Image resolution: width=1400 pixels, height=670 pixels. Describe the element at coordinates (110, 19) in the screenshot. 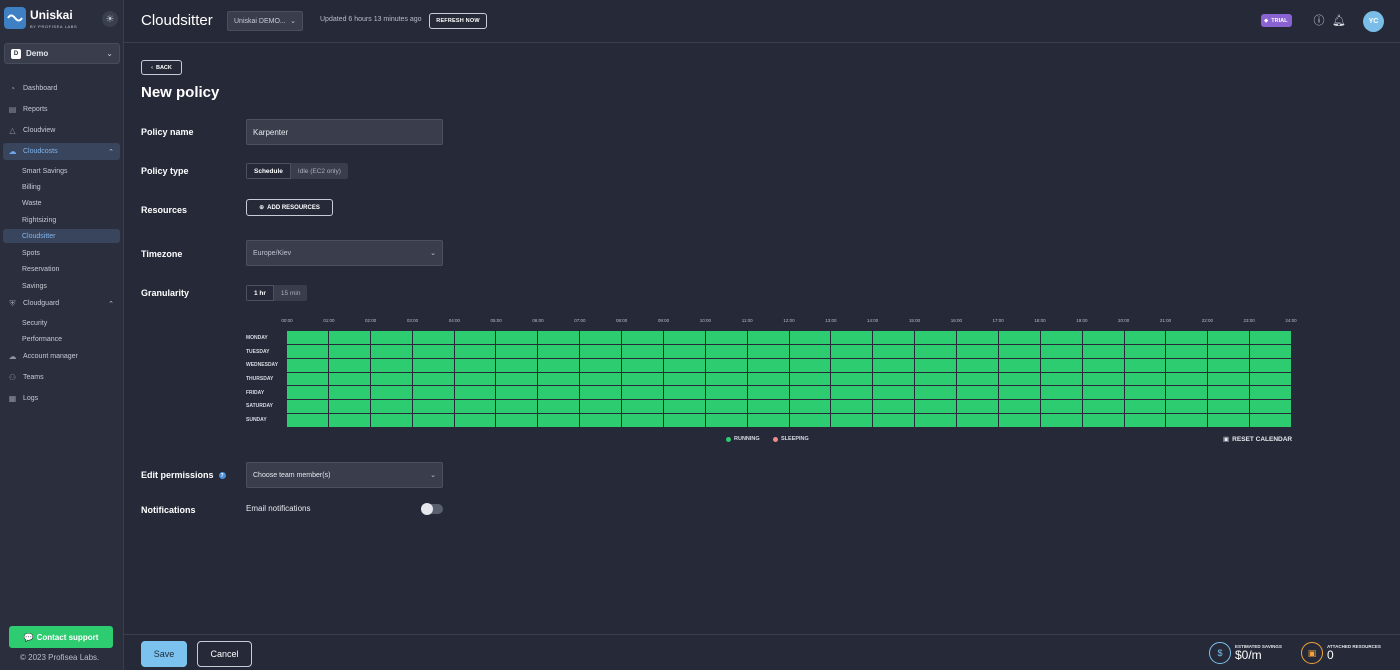

I see `theme-toggle-icon: ☀` at that location.